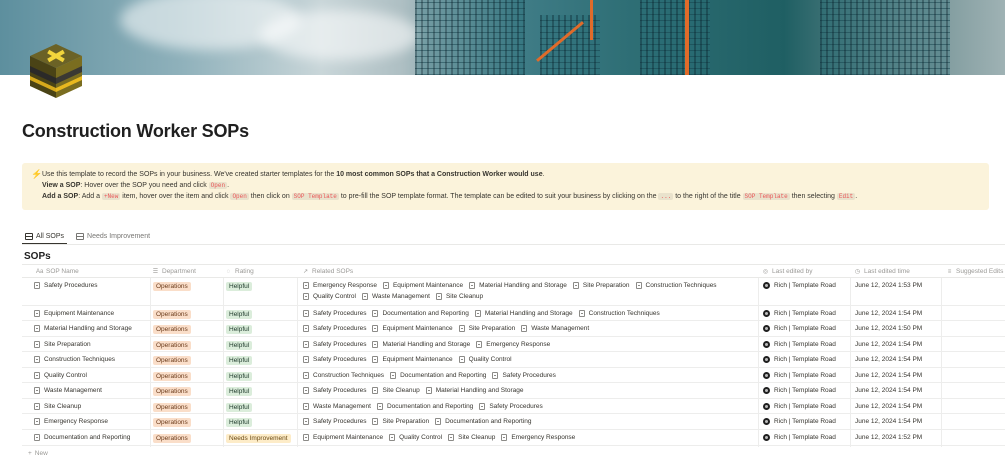 This screenshot has width=1005, height=462. What do you see at coordinates (37, 256) in the screenshot?
I see `database-title: SOPs` at bounding box center [37, 256].